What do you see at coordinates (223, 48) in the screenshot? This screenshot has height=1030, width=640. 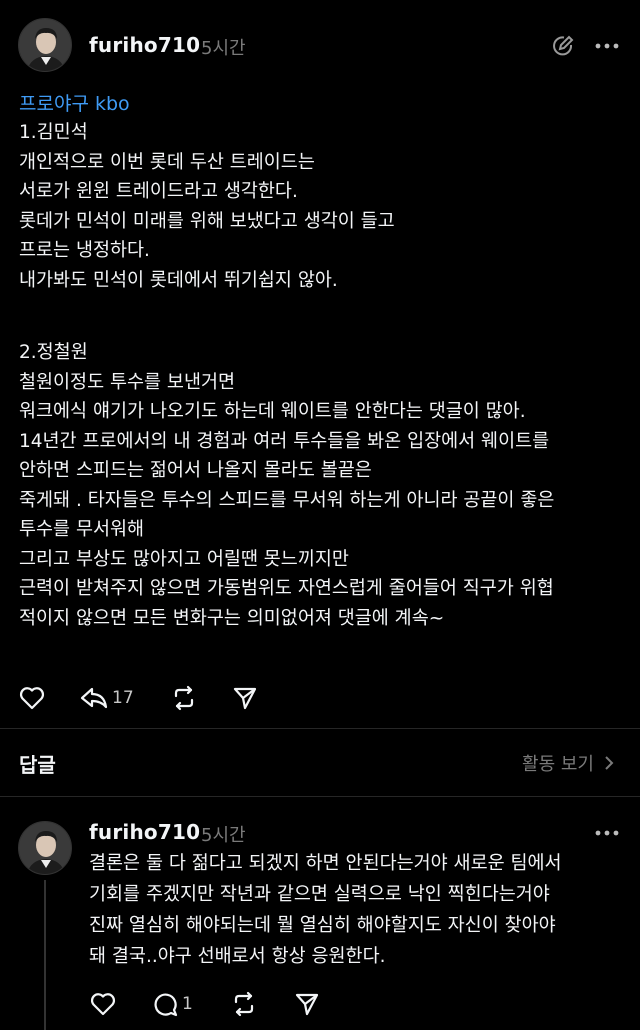 I see `post-time: 5시간` at bounding box center [223, 48].